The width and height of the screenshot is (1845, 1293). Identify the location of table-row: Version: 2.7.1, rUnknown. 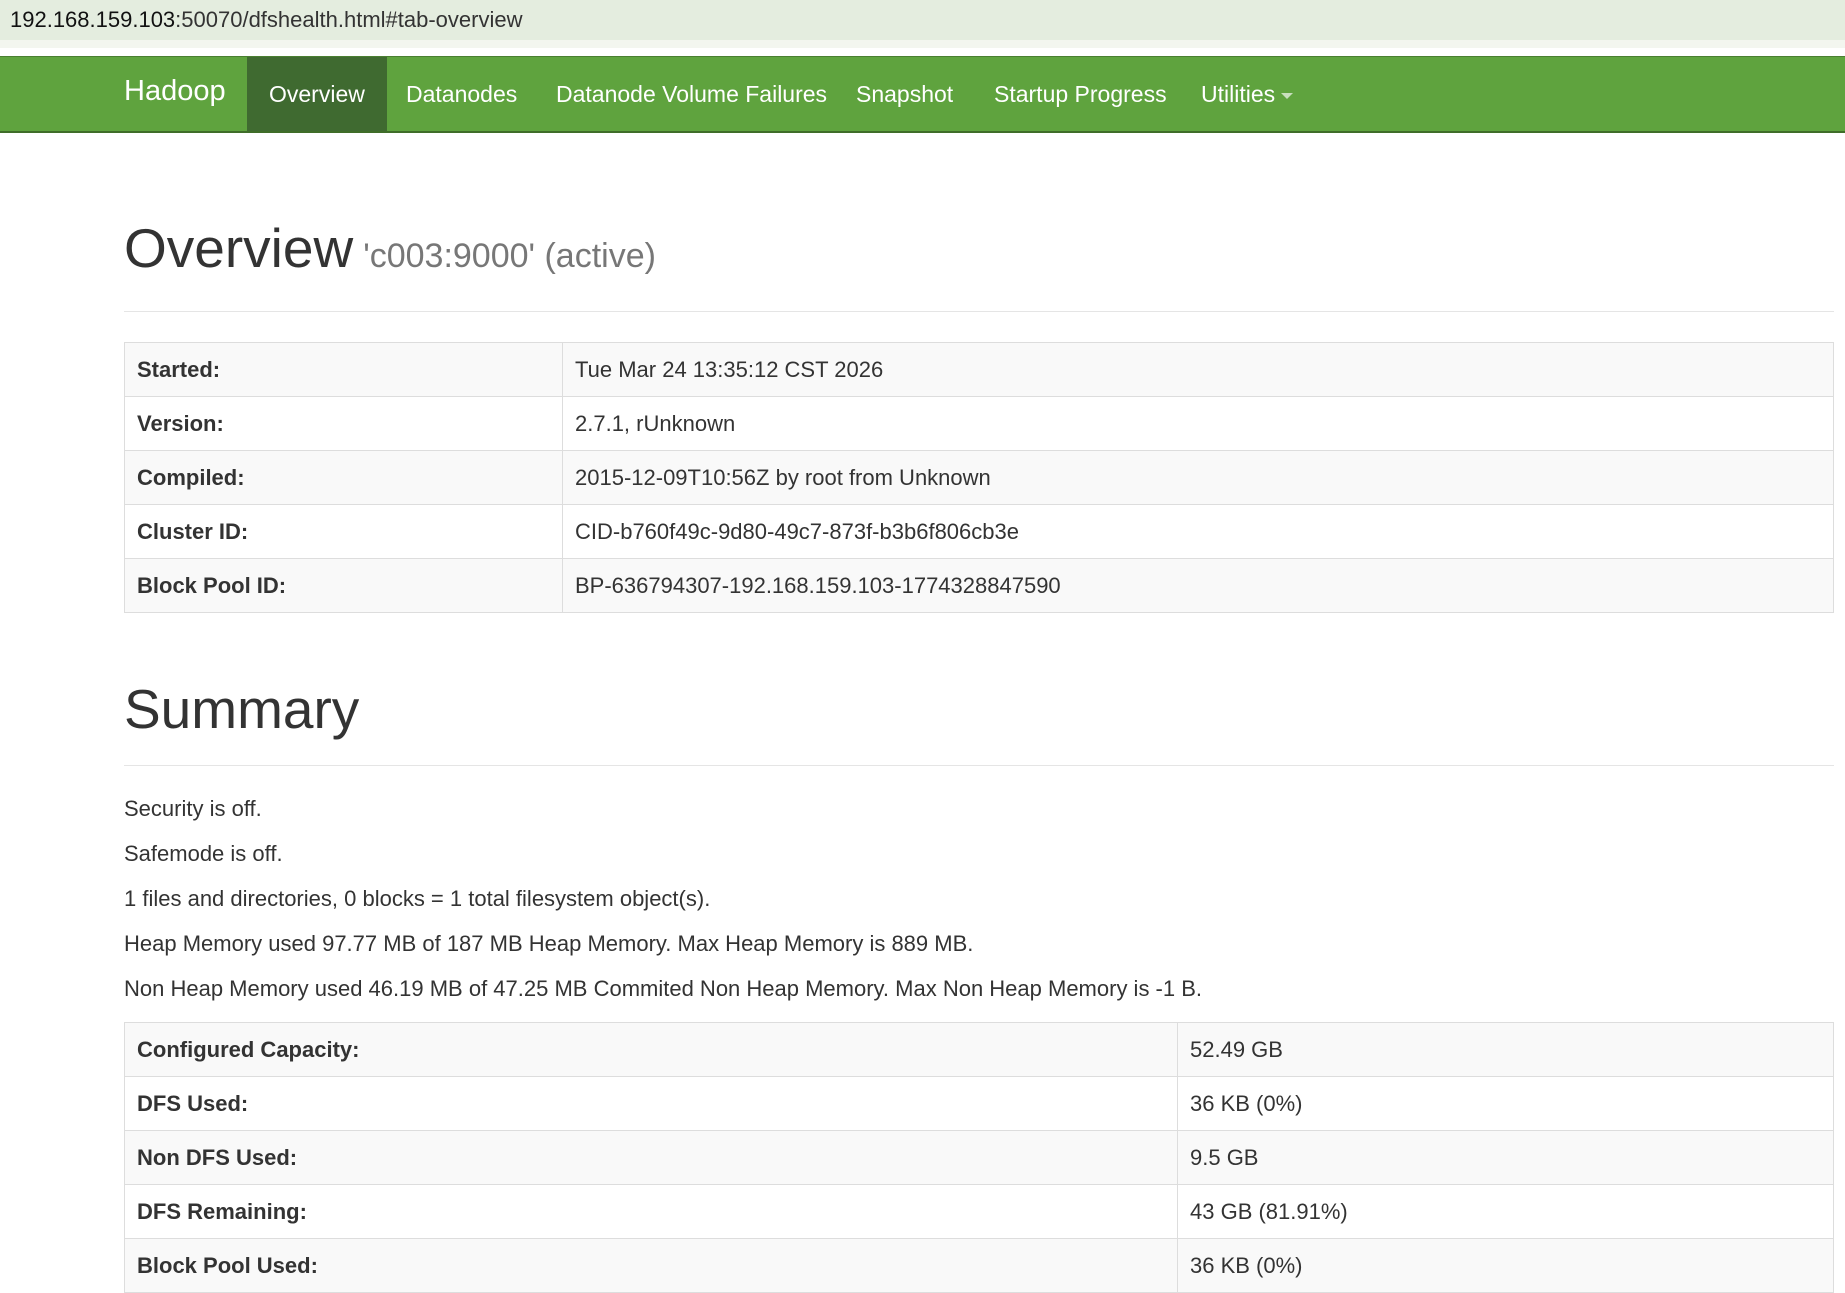
(979, 423).